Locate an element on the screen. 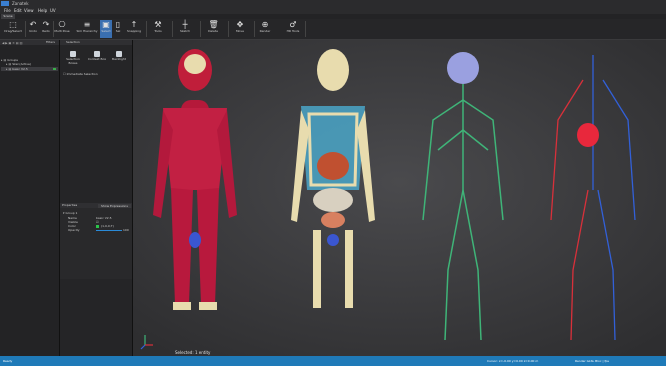 Image resolution: width=666 pixels, height=366 pixels. sketch-button: ┼ Sketch is located at coordinates (185, 29).